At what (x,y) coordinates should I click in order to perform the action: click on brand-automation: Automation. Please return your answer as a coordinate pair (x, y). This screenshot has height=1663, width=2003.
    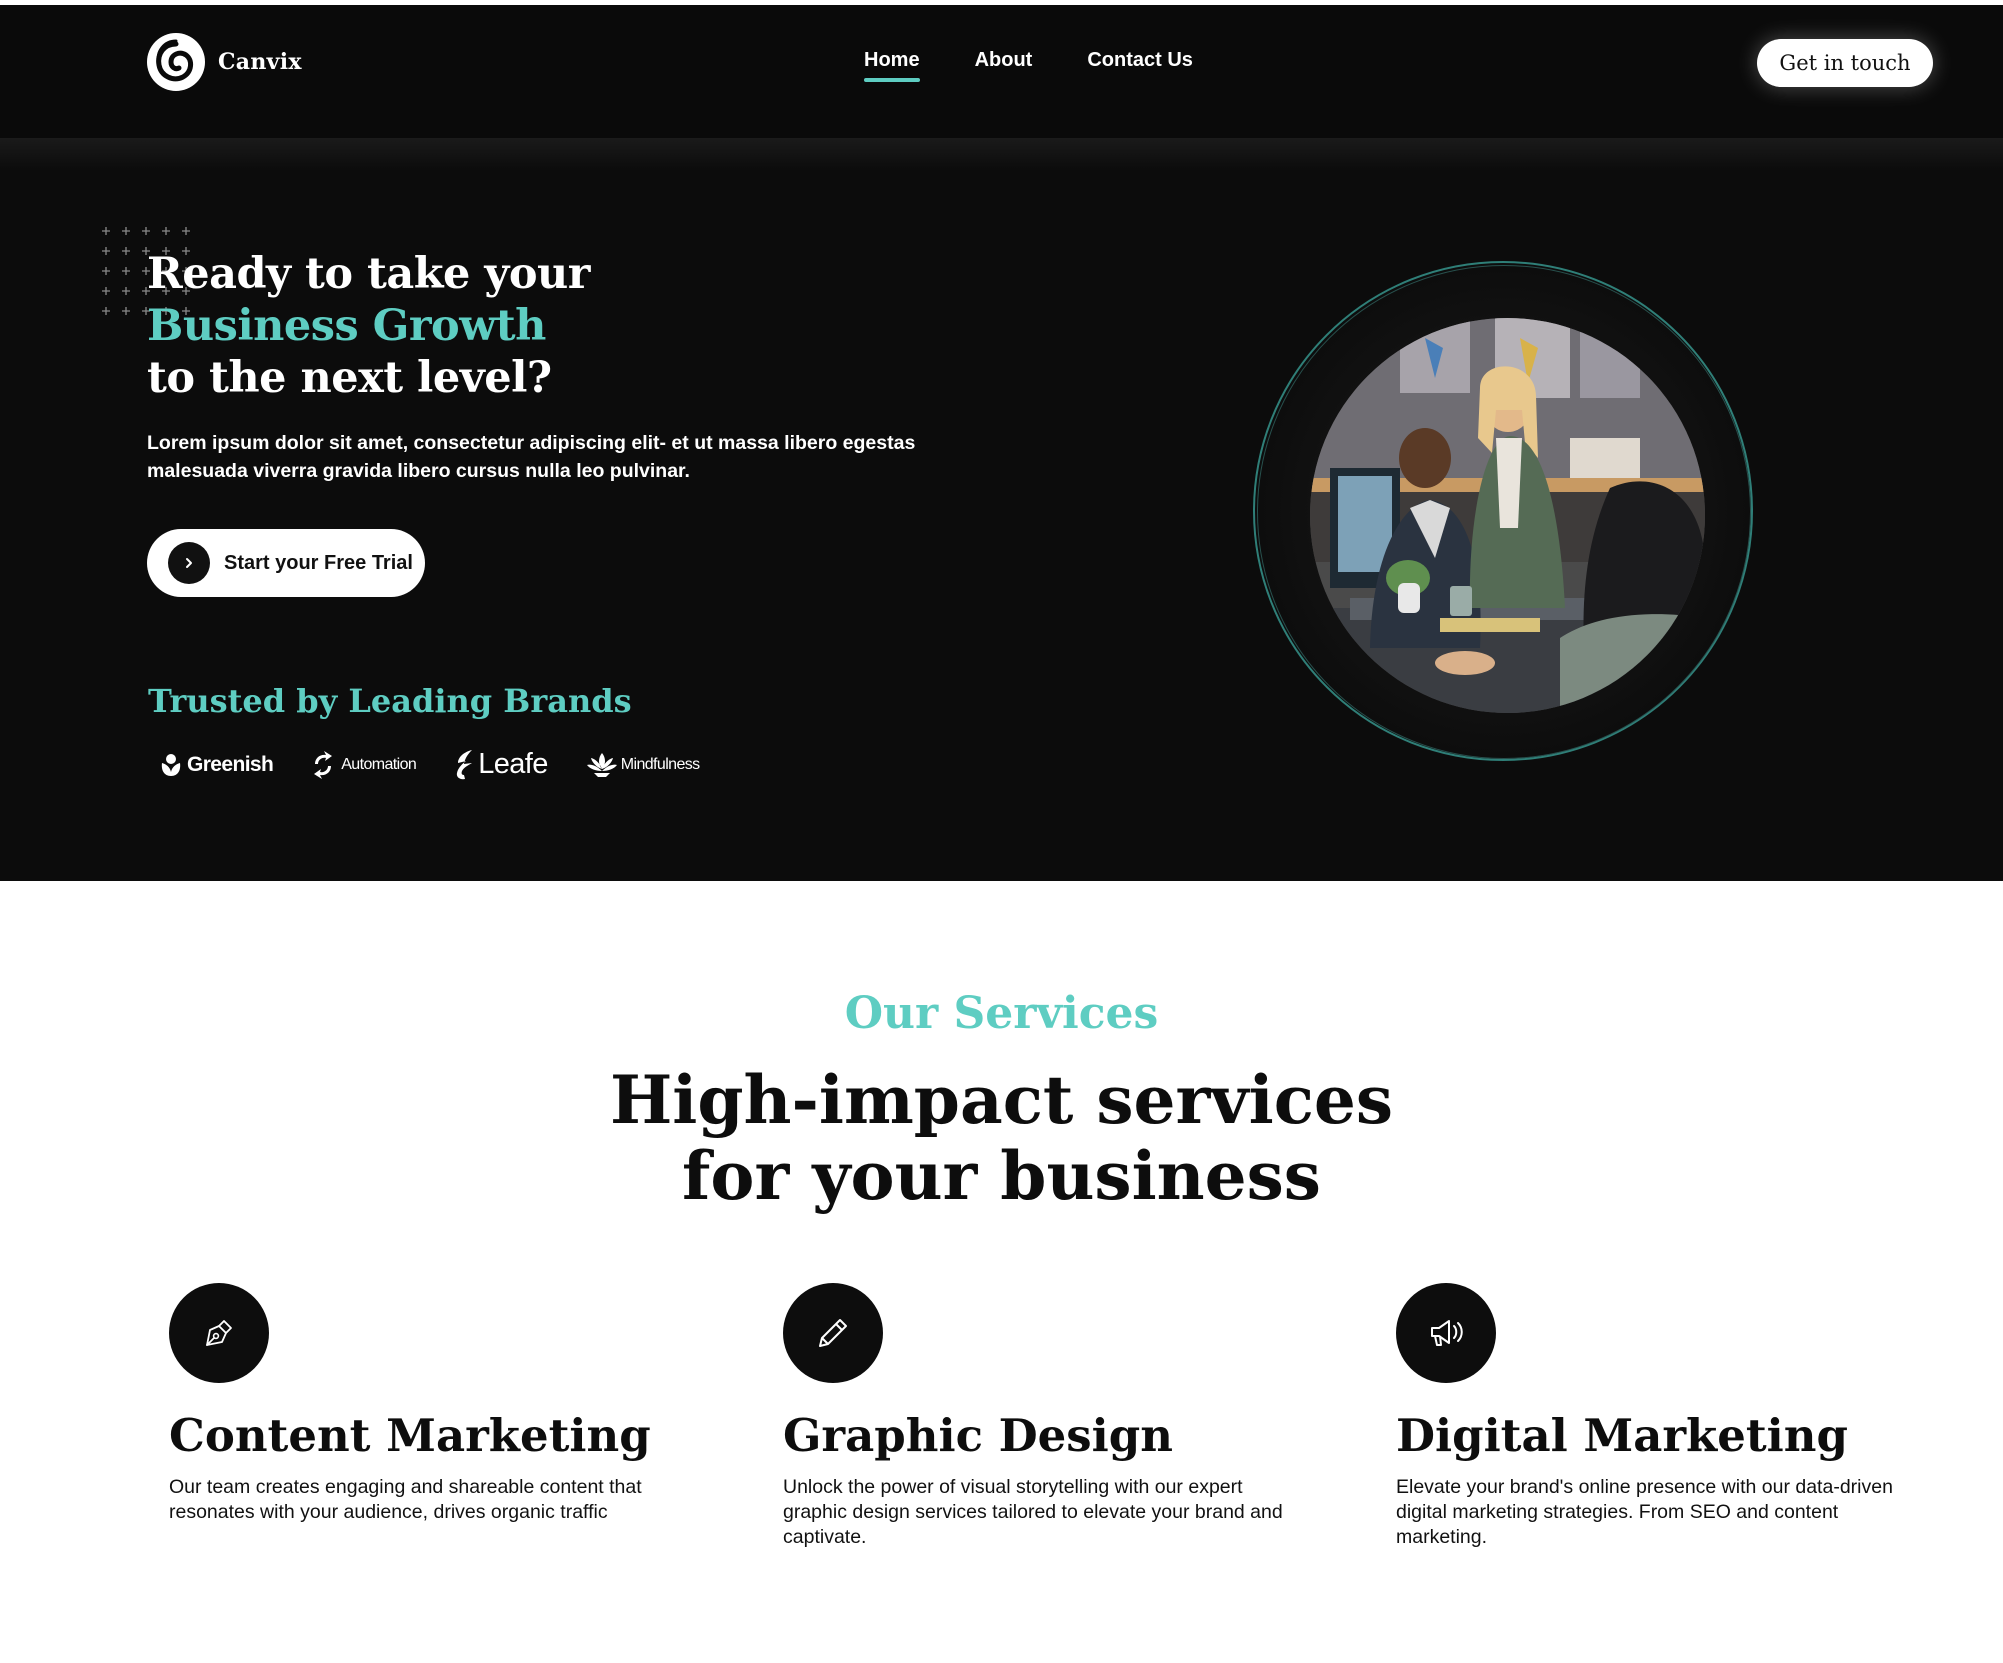
    Looking at the image, I should click on (364, 765).